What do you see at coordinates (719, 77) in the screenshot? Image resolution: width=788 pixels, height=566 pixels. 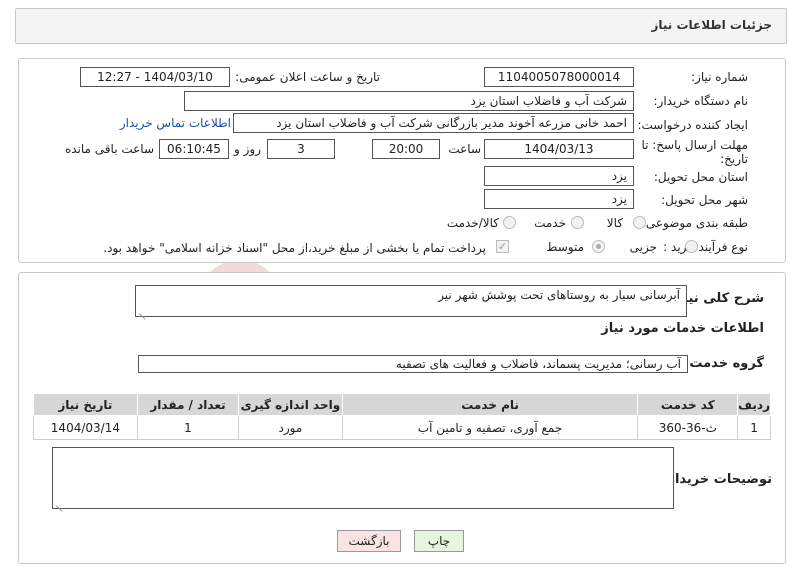 I see `need-number-label: شماره نیاز:` at bounding box center [719, 77].